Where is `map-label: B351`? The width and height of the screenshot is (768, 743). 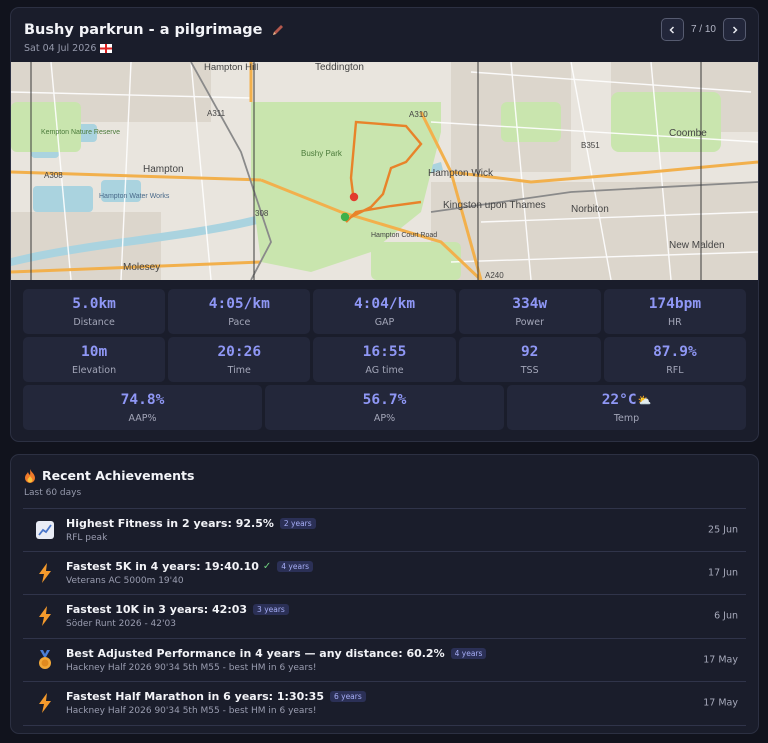 map-label: B351 is located at coordinates (590, 145).